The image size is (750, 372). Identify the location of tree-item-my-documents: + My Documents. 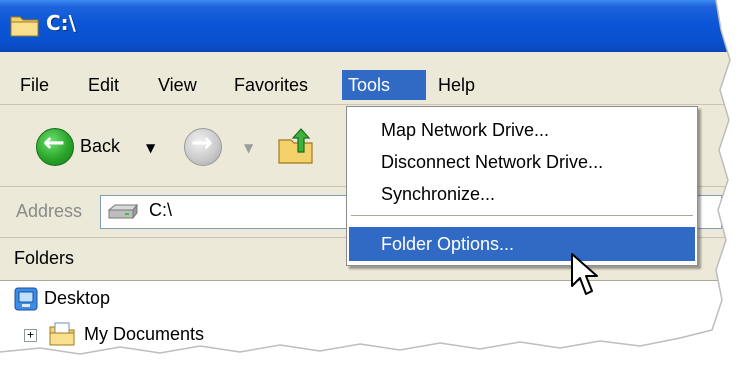
(150, 336).